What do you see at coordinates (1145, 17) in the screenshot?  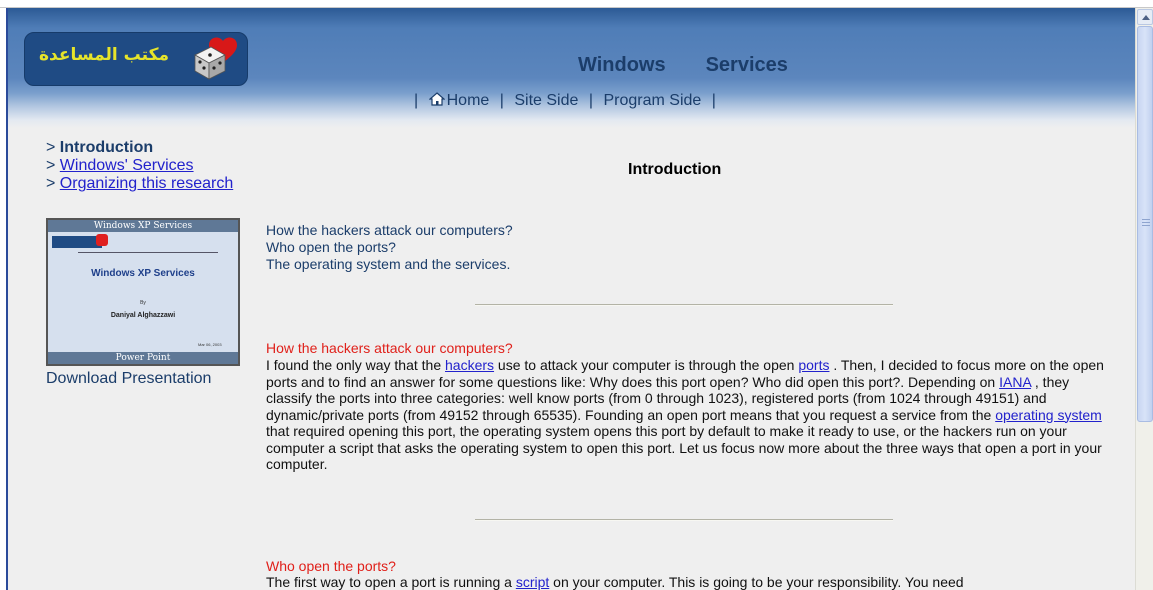 I see `scroll-up-button` at bounding box center [1145, 17].